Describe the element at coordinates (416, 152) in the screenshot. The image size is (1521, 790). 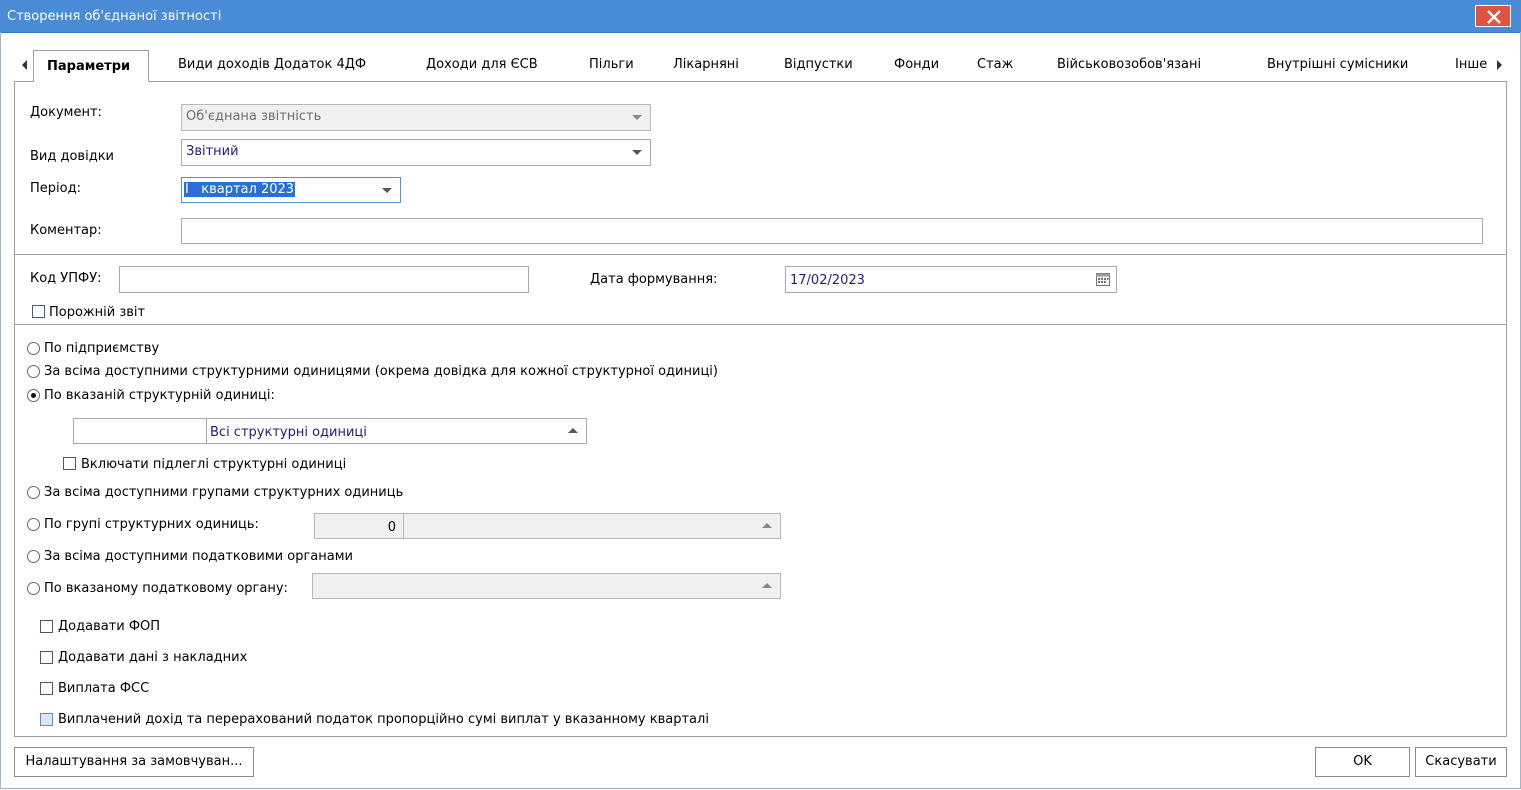
I see `report-type-select: Звітний` at that location.